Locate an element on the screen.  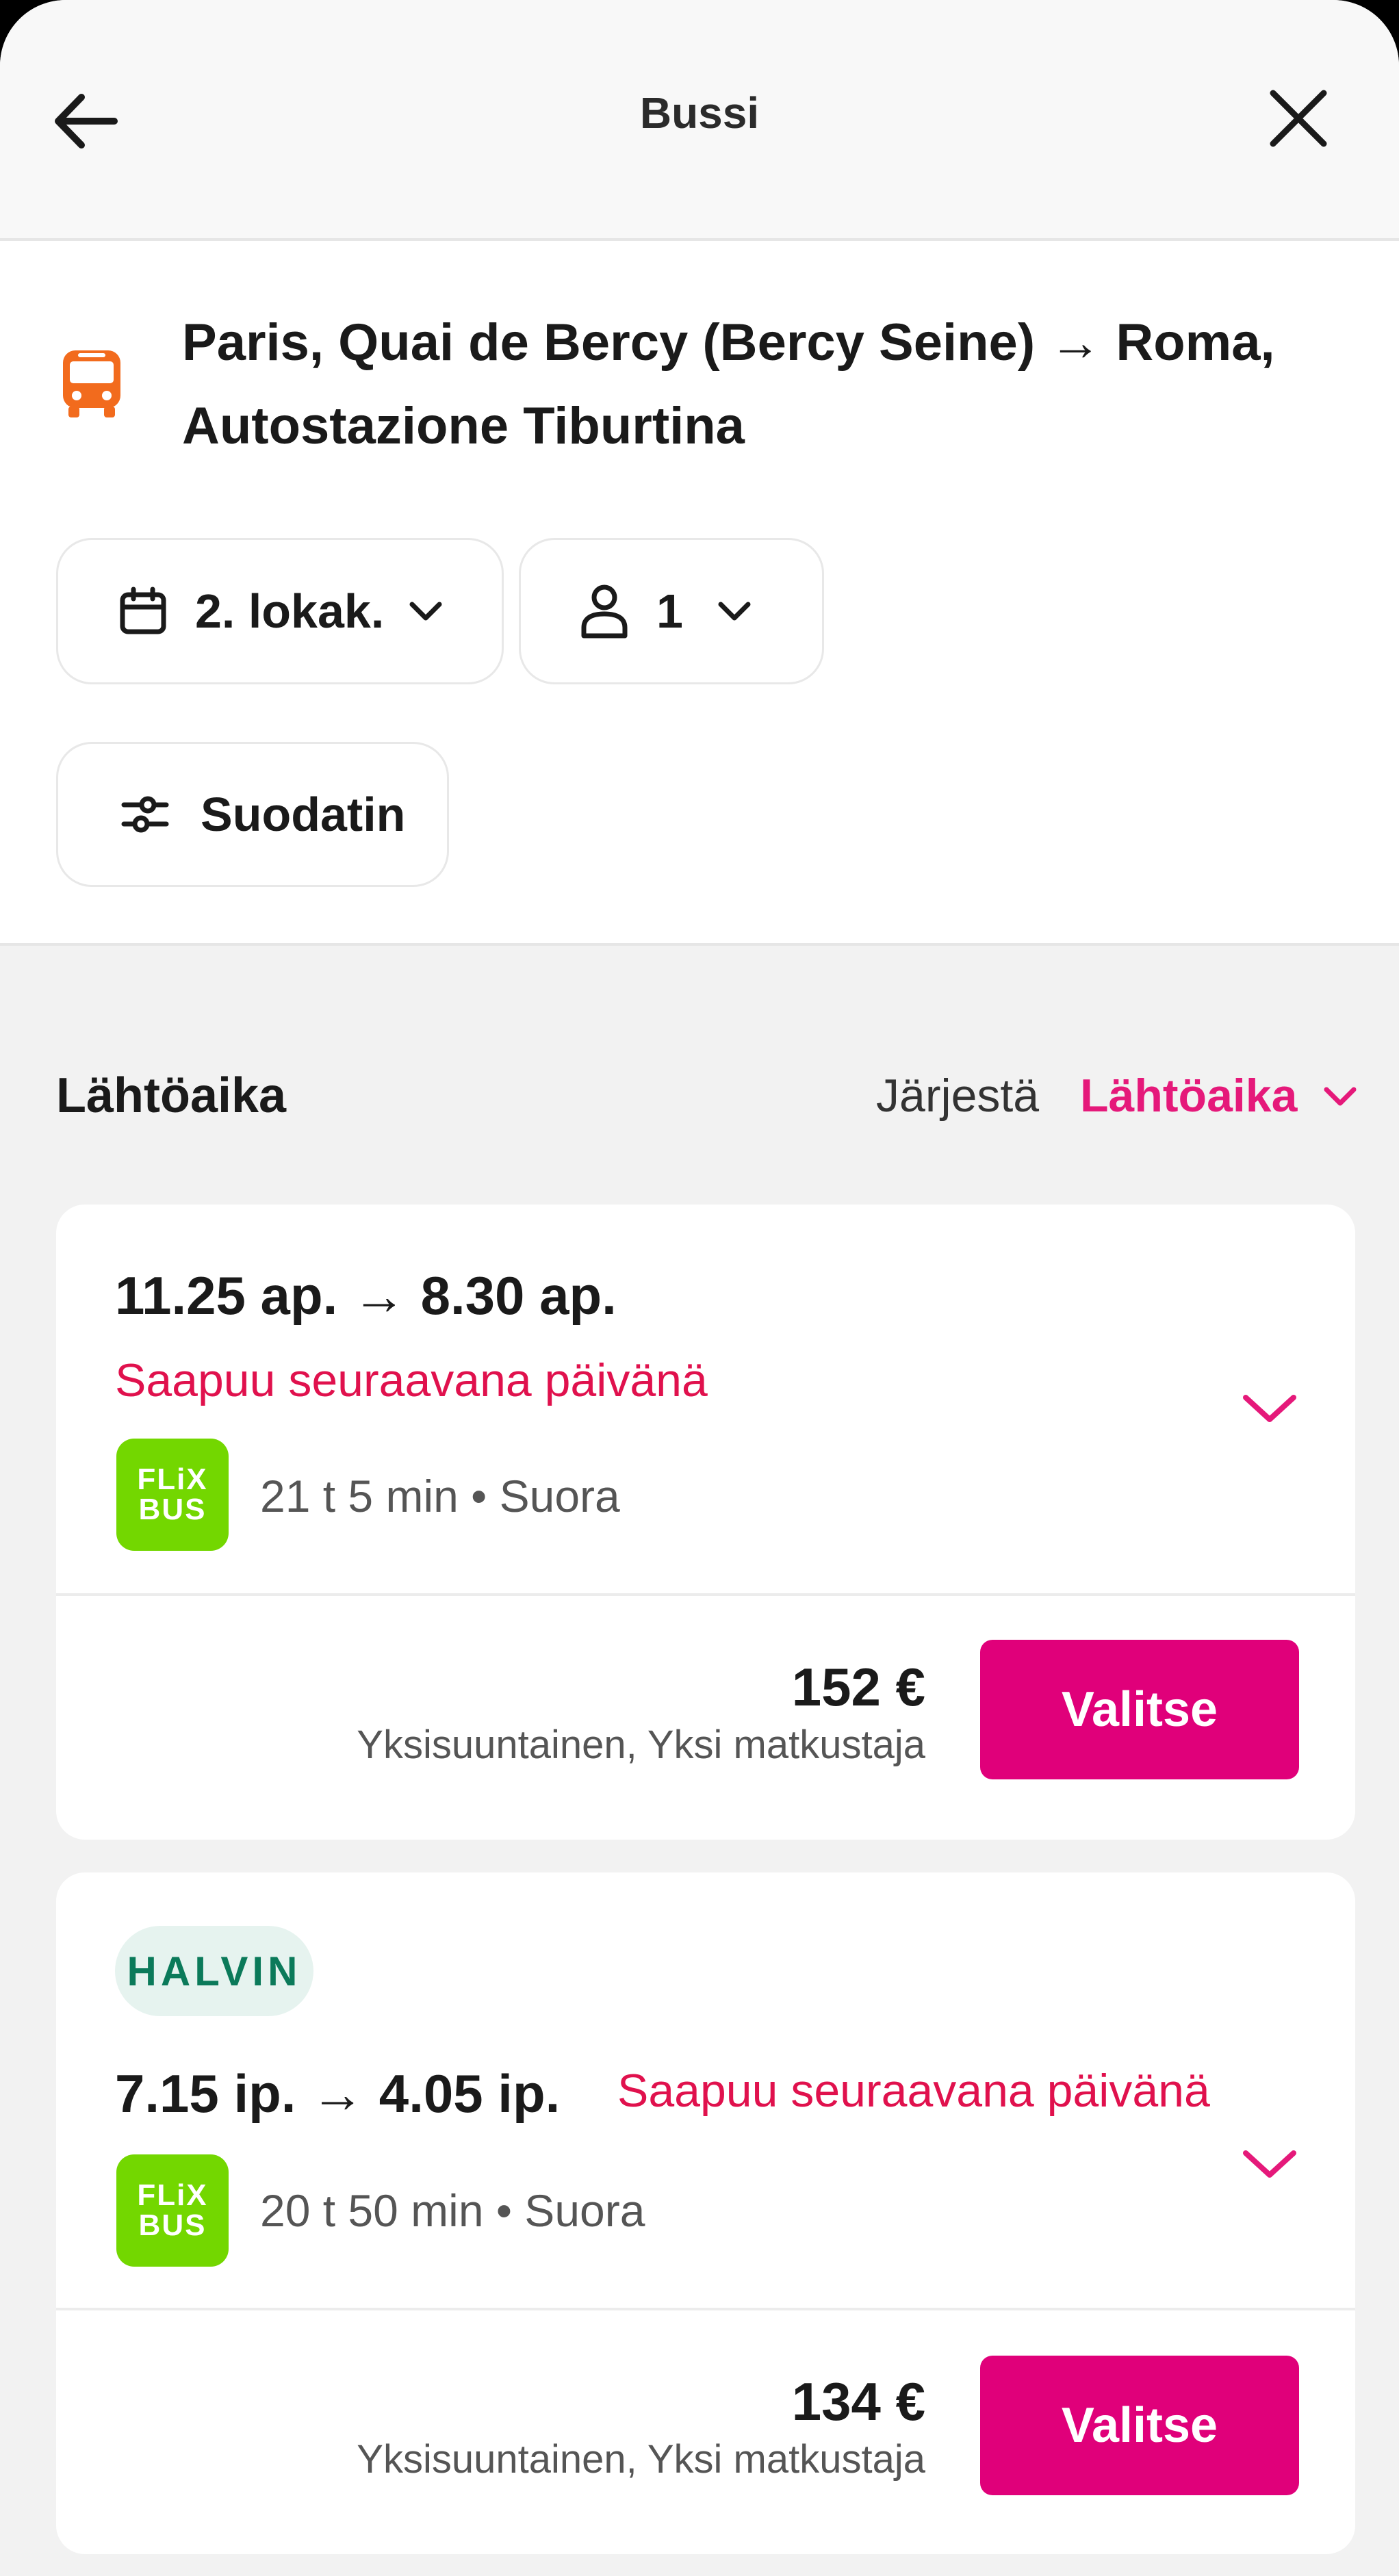
results-heading: Lähtöaika is located at coordinates (171, 1095).